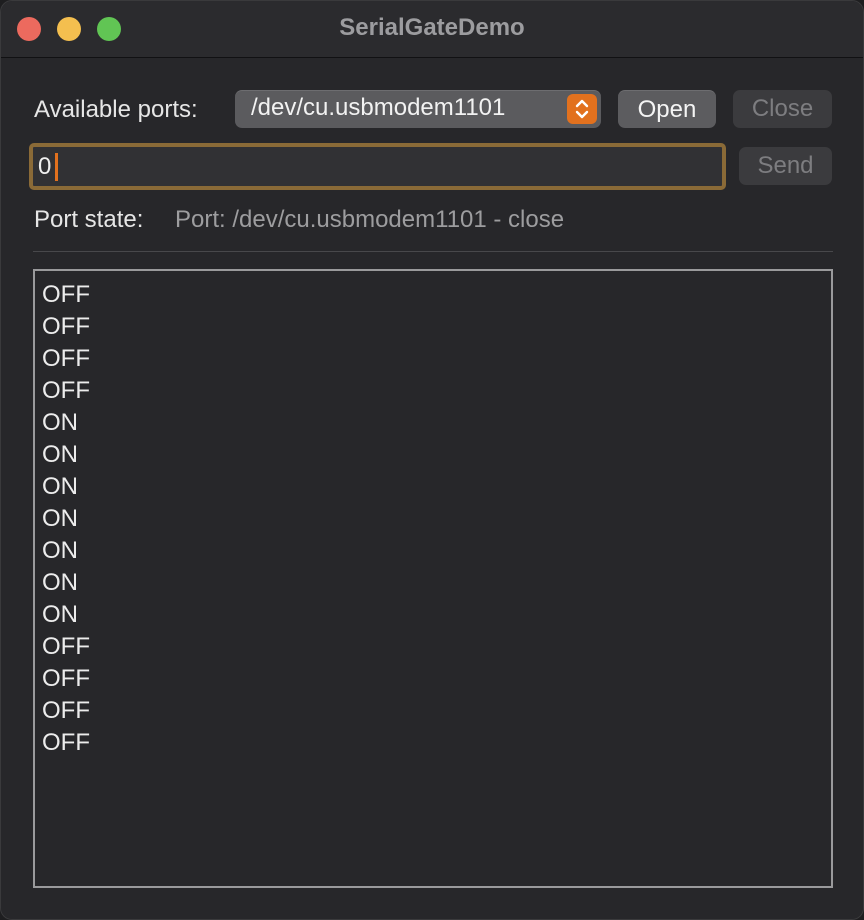 Image resolution: width=864 pixels, height=920 pixels. What do you see at coordinates (433, 251) in the screenshot?
I see `divider` at bounding box center [433, 251].